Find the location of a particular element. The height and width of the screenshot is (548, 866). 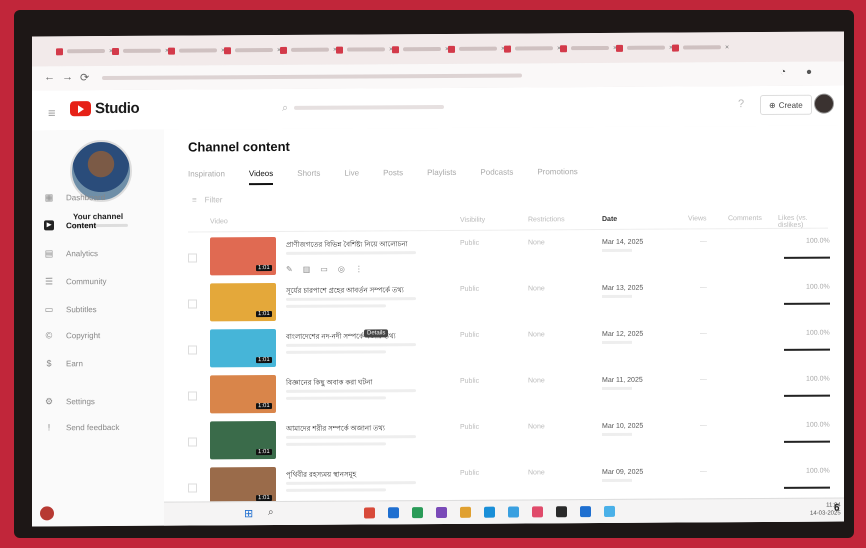

sidebar-item-label: Subtitles is located at coordinates (81, 309).